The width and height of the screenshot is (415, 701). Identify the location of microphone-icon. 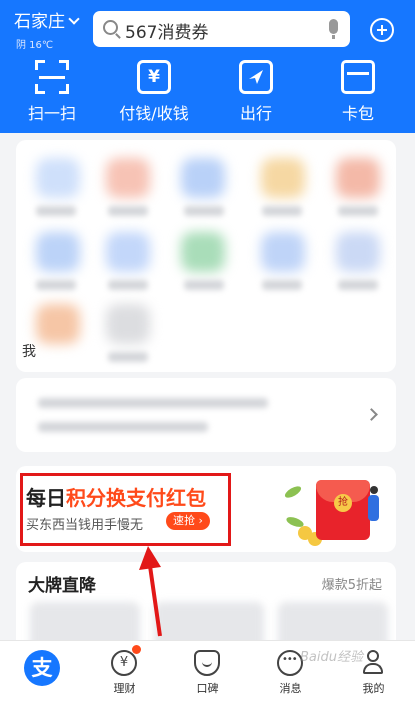
(333, 29).